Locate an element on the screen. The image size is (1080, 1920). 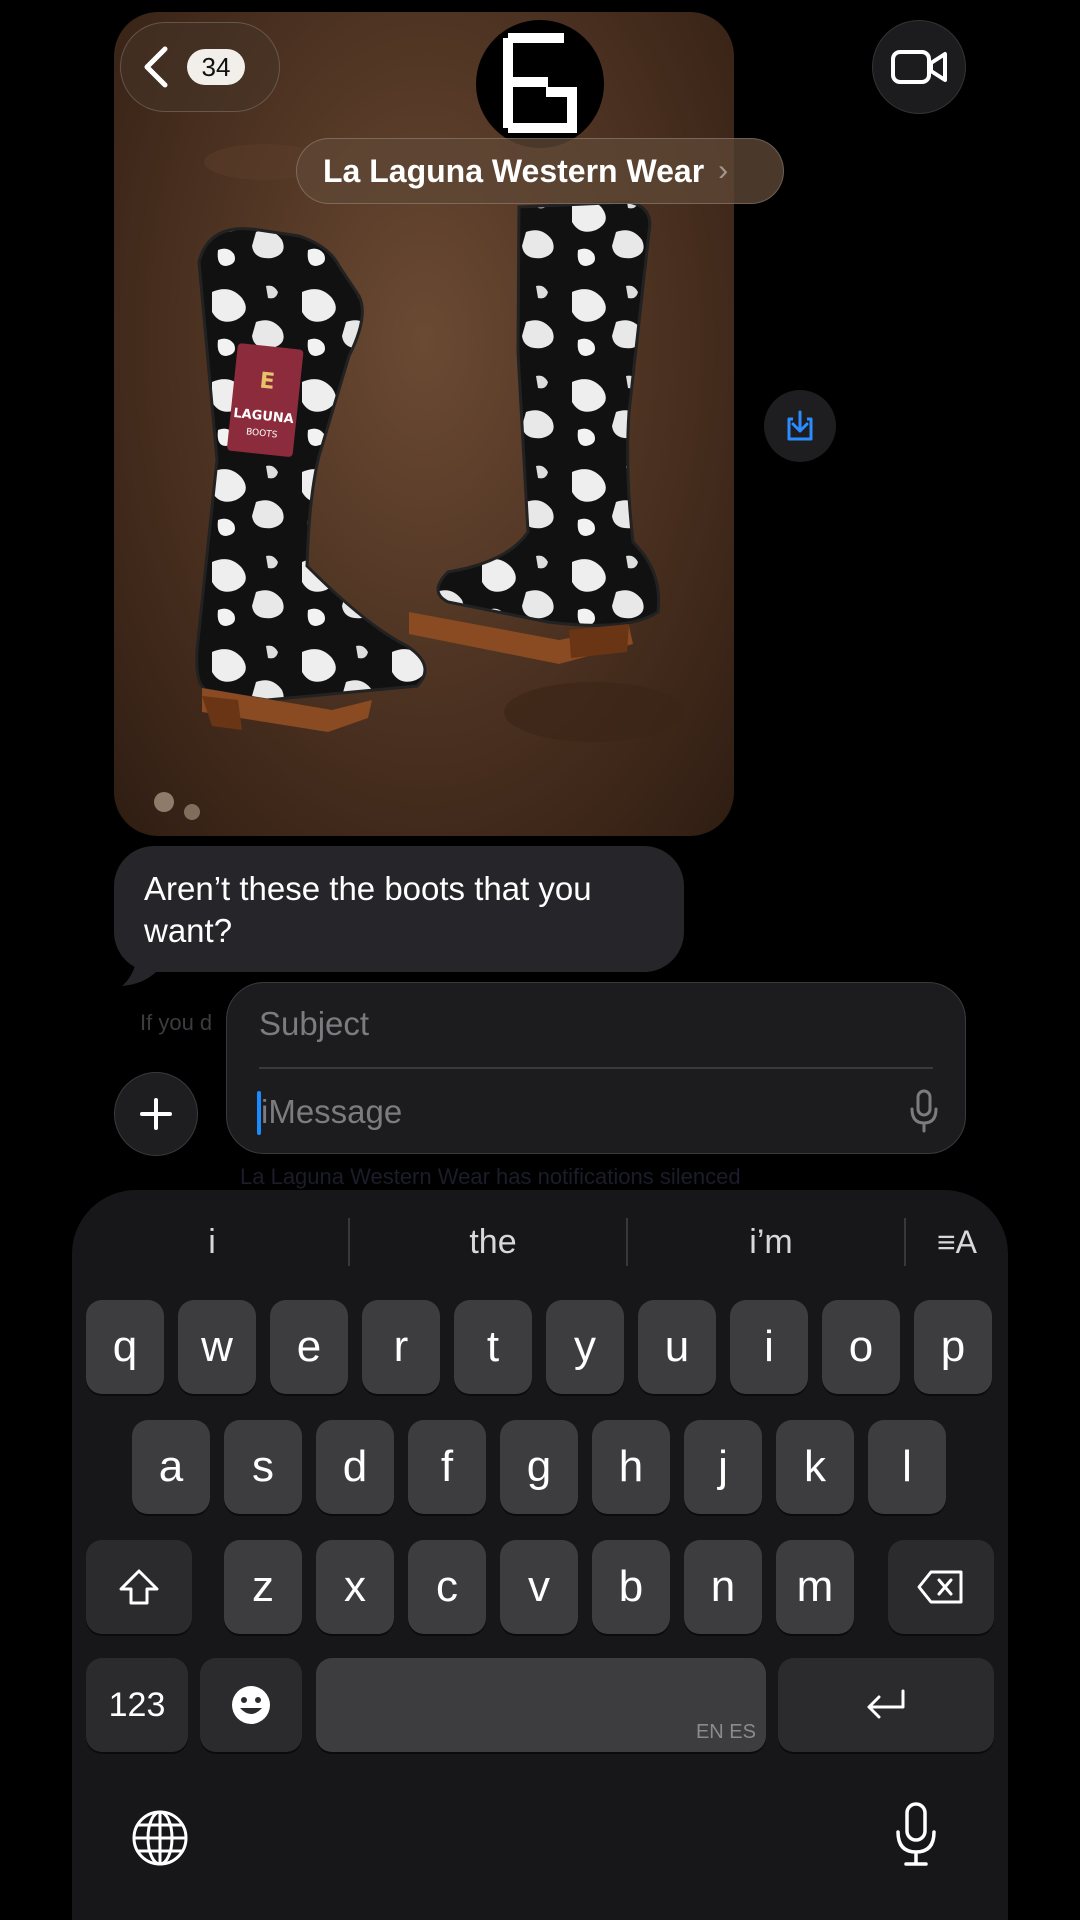
bubble-tail is located at coordinates (141, 968).